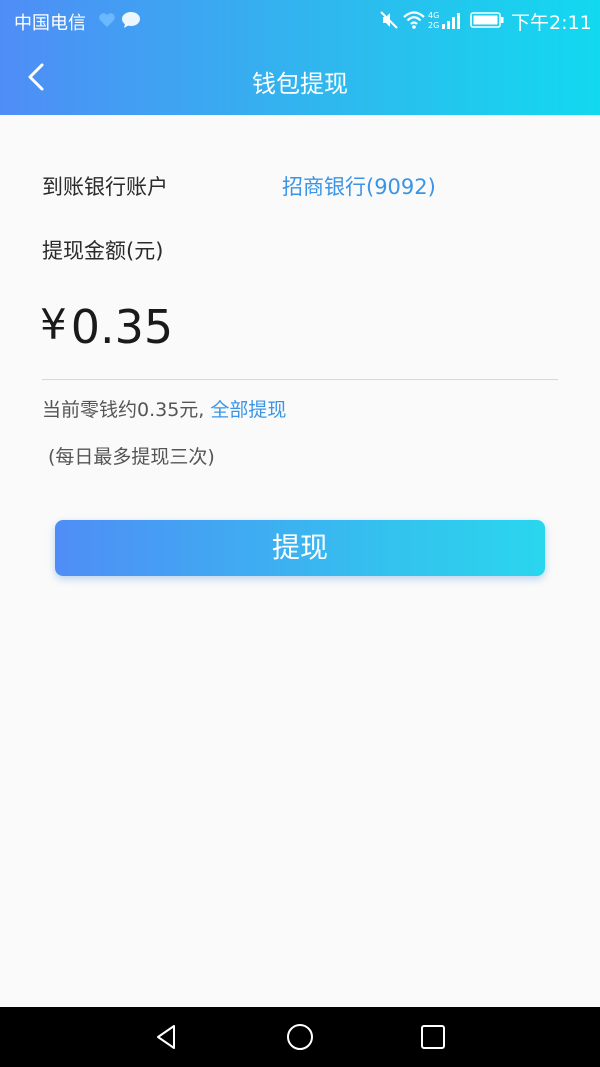 This screenshot has height=1067, width=600. I want to click on heart-icon, so click(107, 20).